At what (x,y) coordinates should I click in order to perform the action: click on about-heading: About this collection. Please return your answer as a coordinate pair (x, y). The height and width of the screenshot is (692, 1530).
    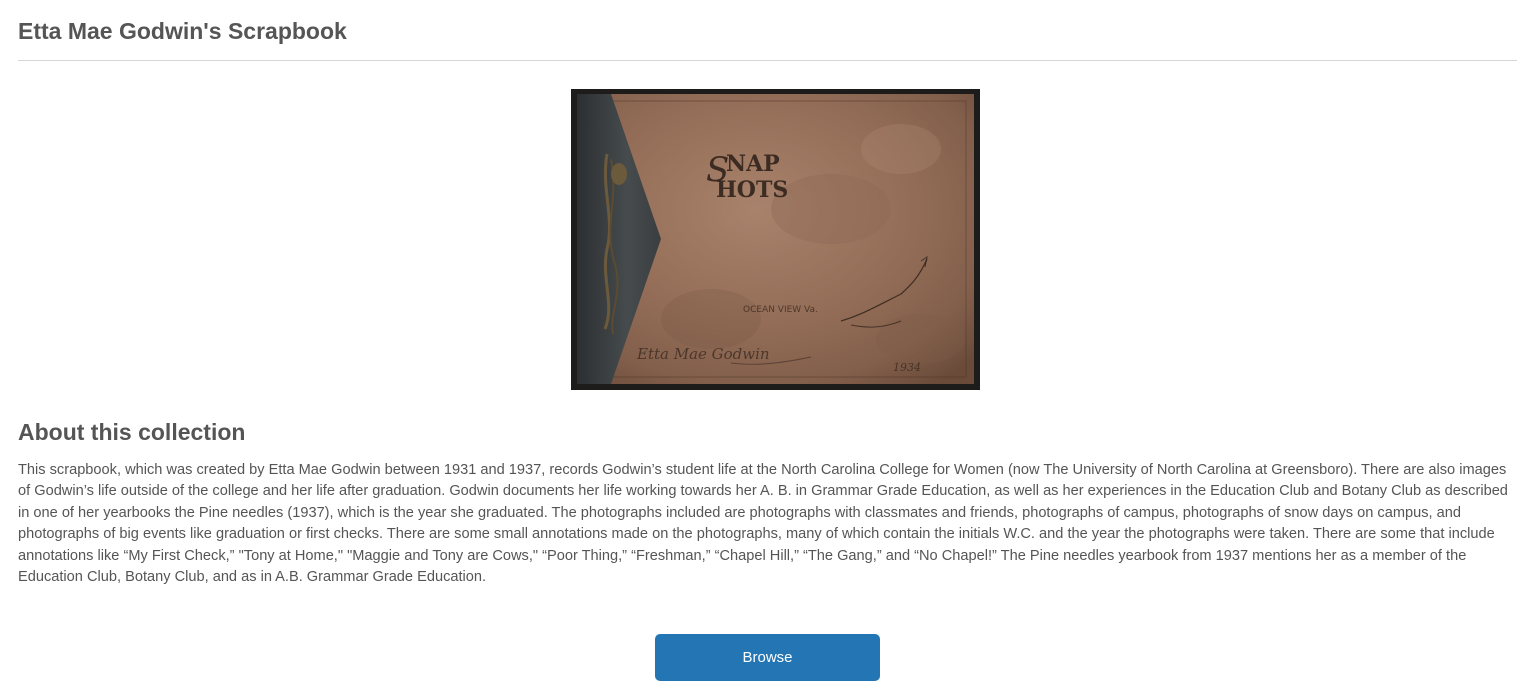
    Looking at the image, I should click on (132, 432).